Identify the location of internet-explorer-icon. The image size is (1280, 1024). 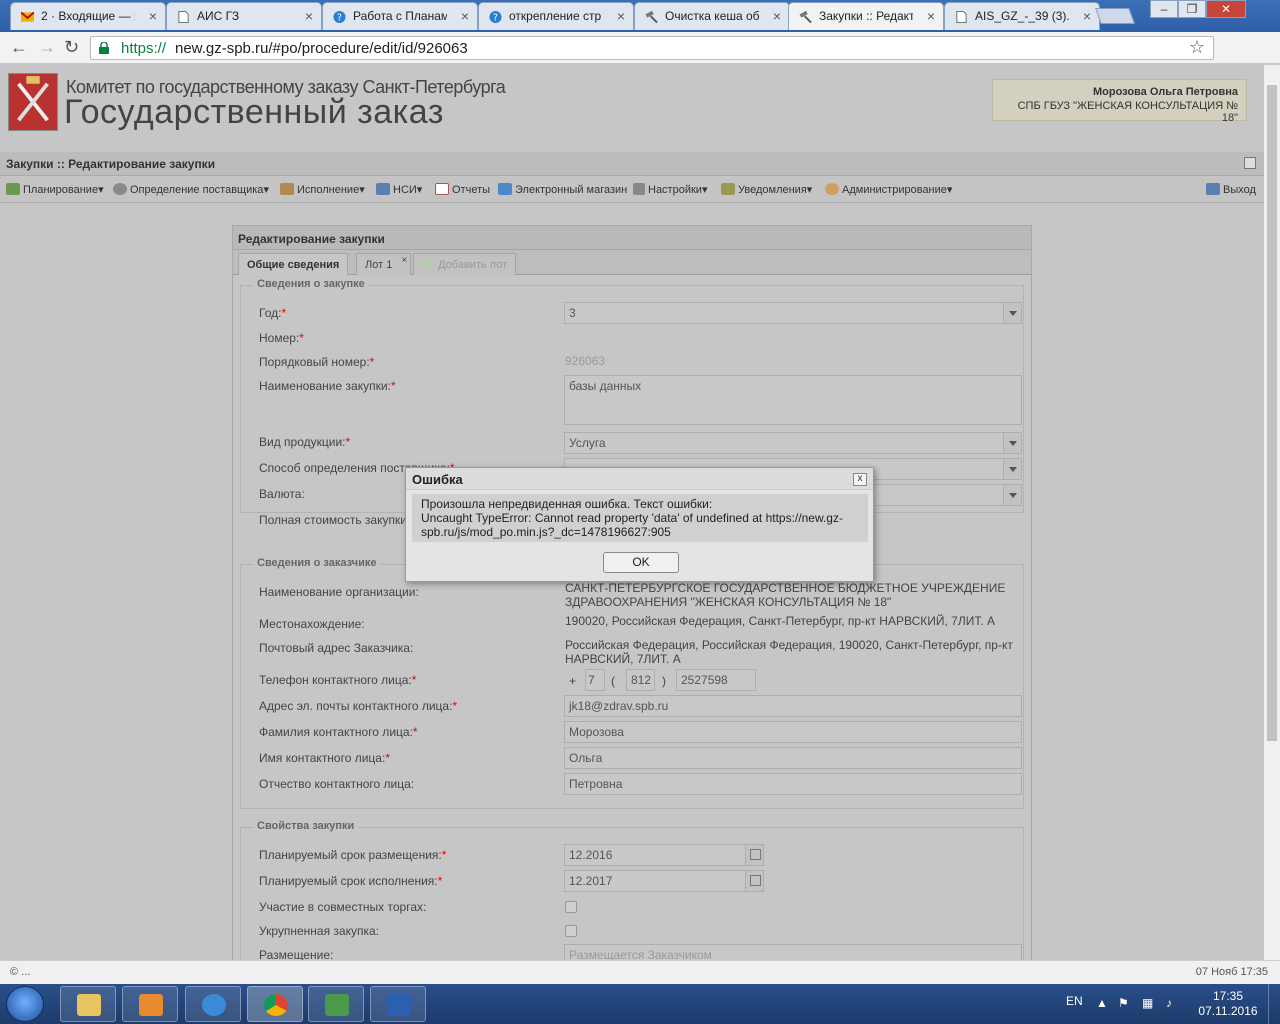
(214, 1005).